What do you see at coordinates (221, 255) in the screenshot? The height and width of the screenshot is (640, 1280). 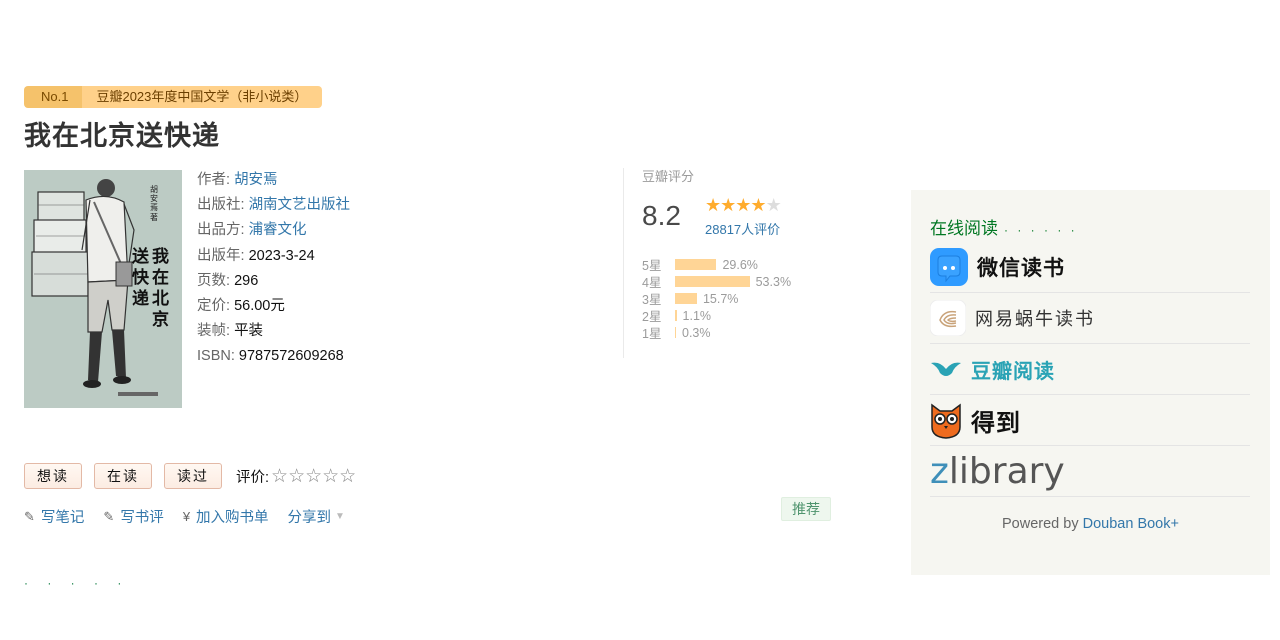 I see `info-label: 出版年:` at bounding box center [221, 255].